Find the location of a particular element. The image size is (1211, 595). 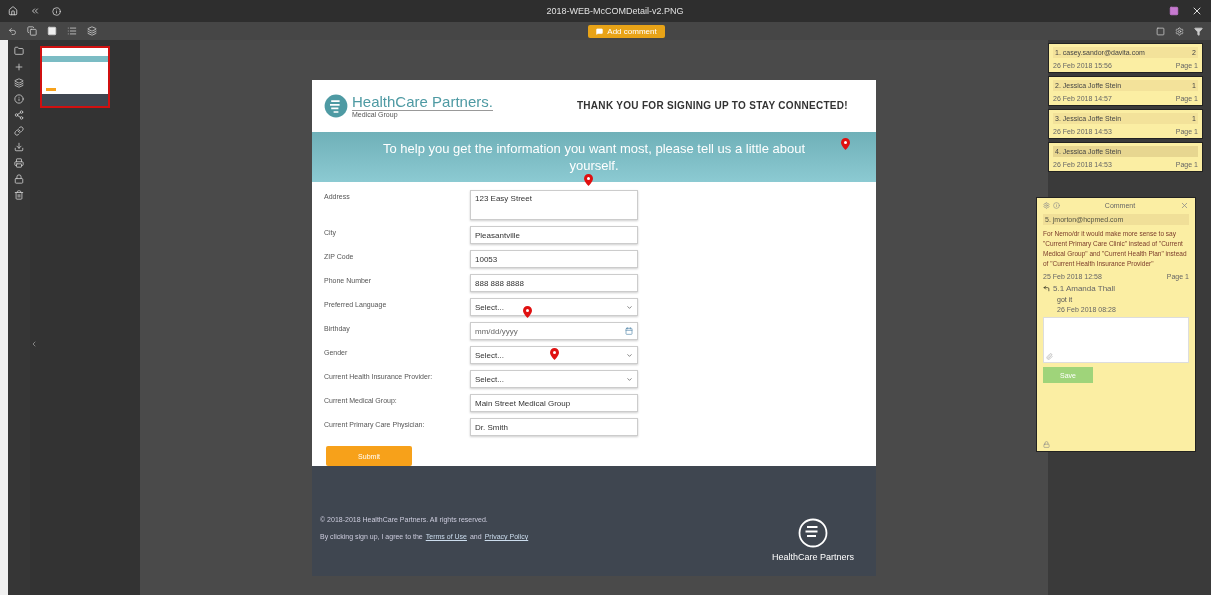

settings-icon is located at coordinates (1179, 31).